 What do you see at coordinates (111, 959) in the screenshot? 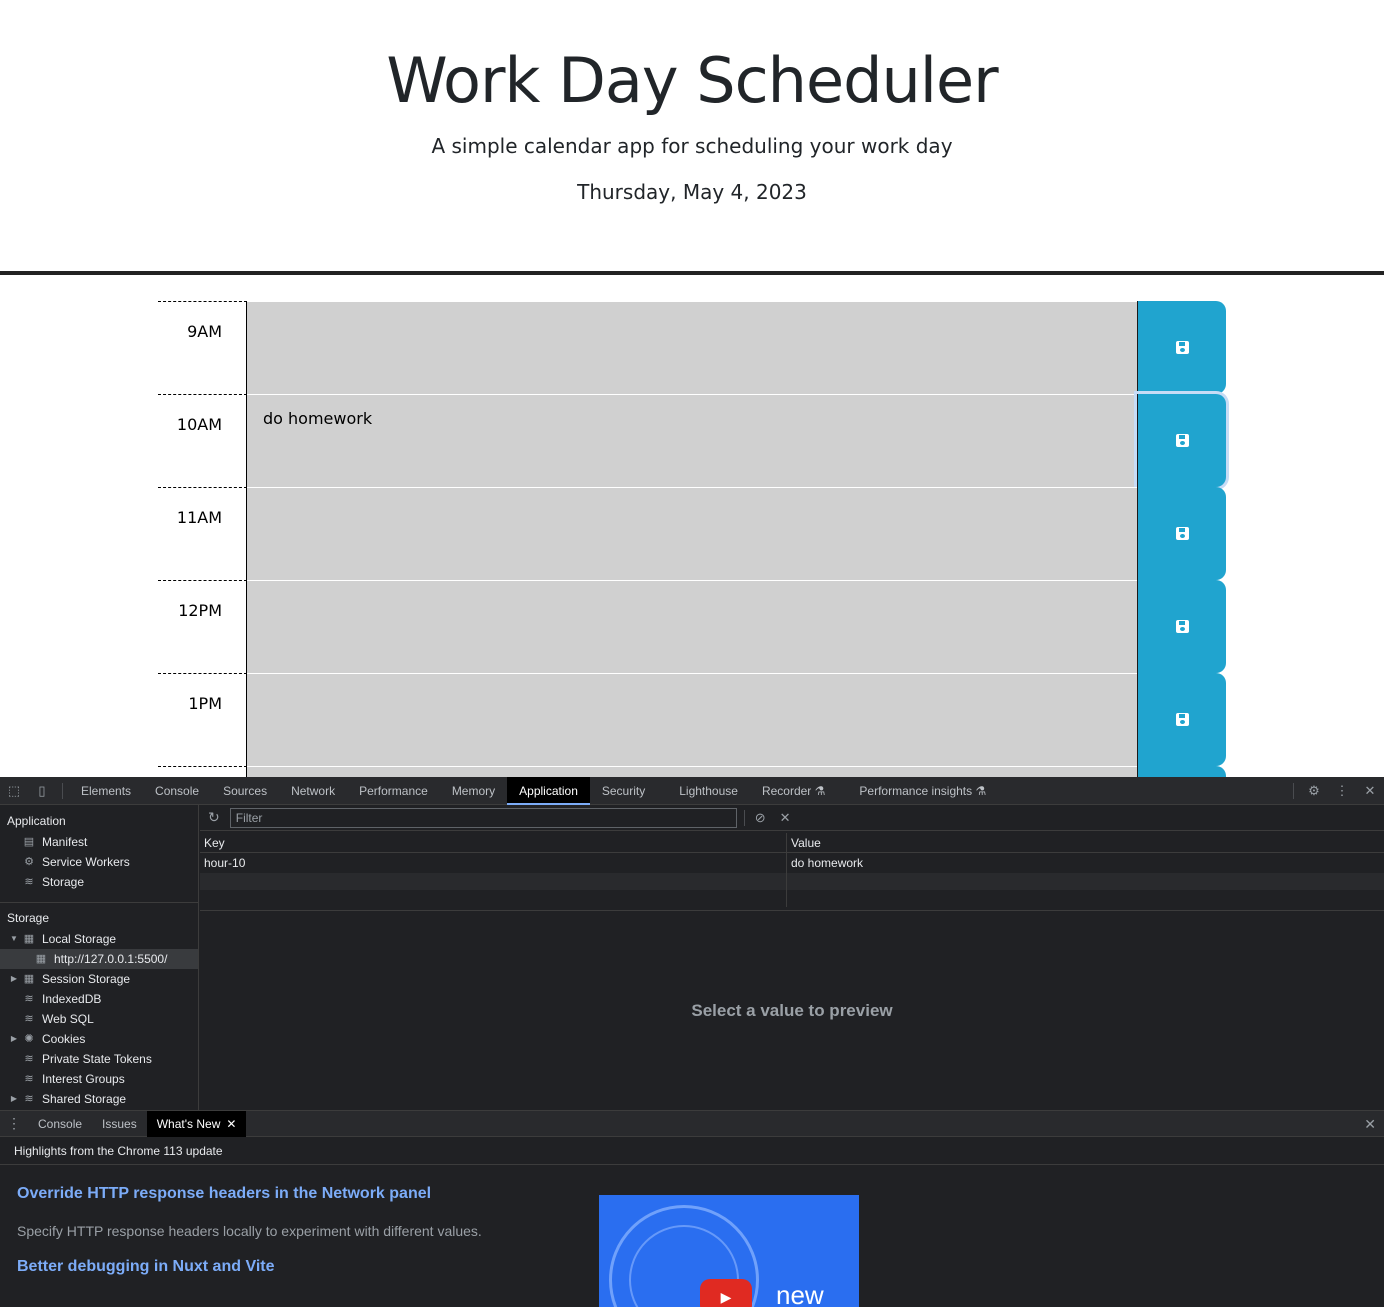
I see `sidebar-item-label: http://127.0.0.1:5500/` at bounding box center [111, 959].